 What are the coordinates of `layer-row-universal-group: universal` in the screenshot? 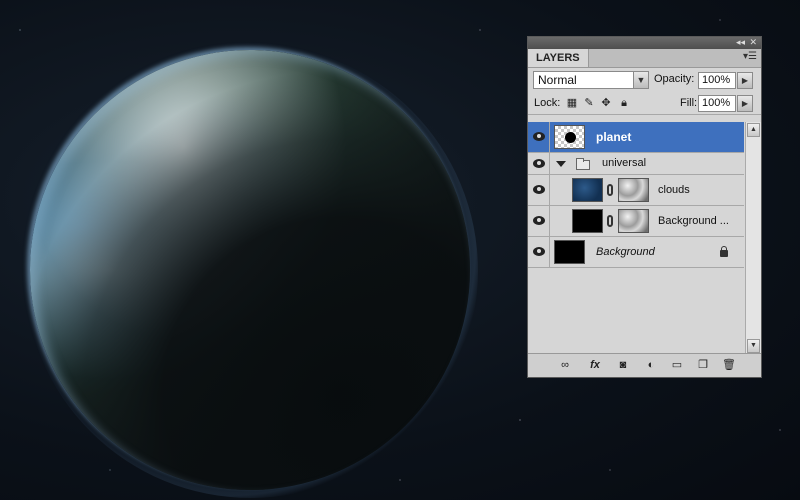 It's located at (636, 164).